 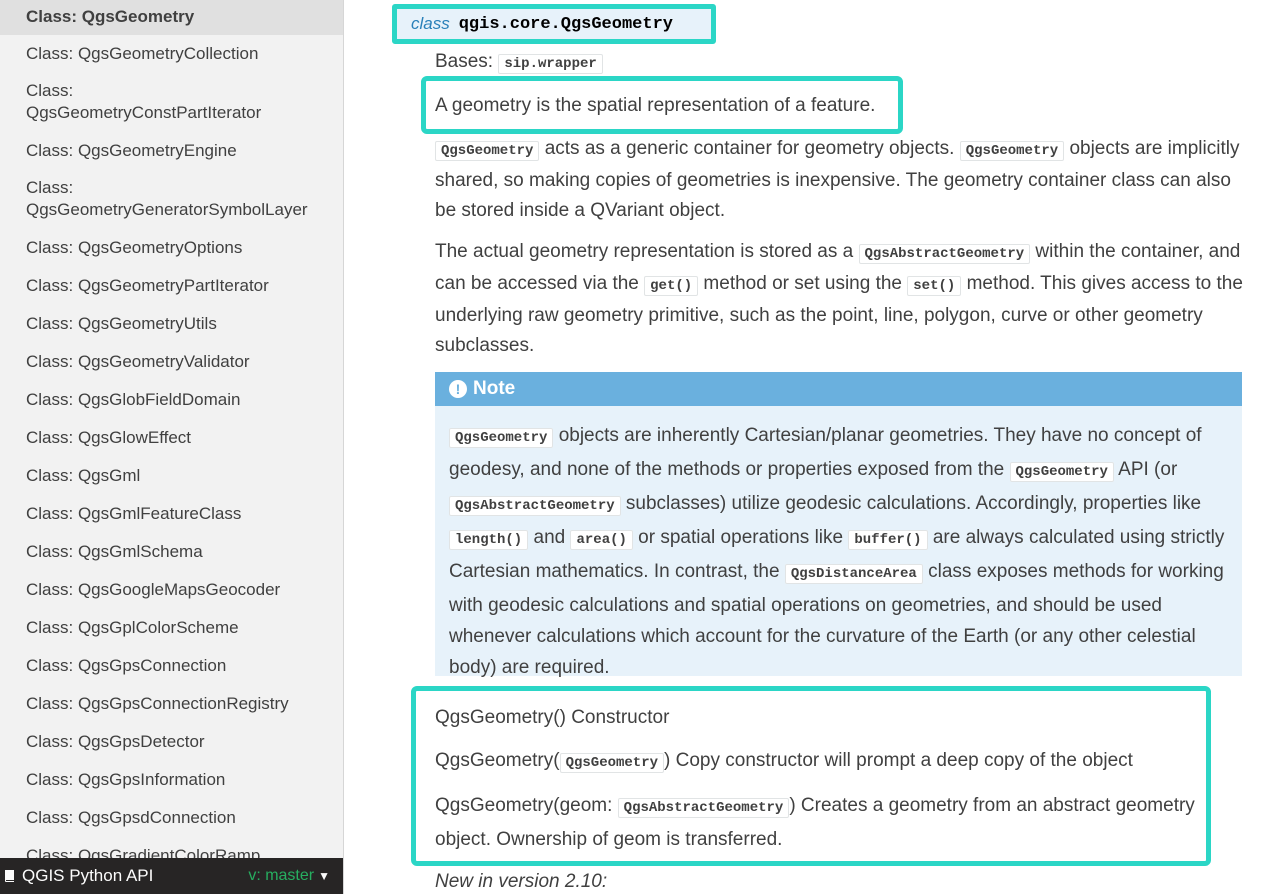 I want to click on sidebar-item: Class: QgsGmlFeatureClass, so click(x=171, y=514).